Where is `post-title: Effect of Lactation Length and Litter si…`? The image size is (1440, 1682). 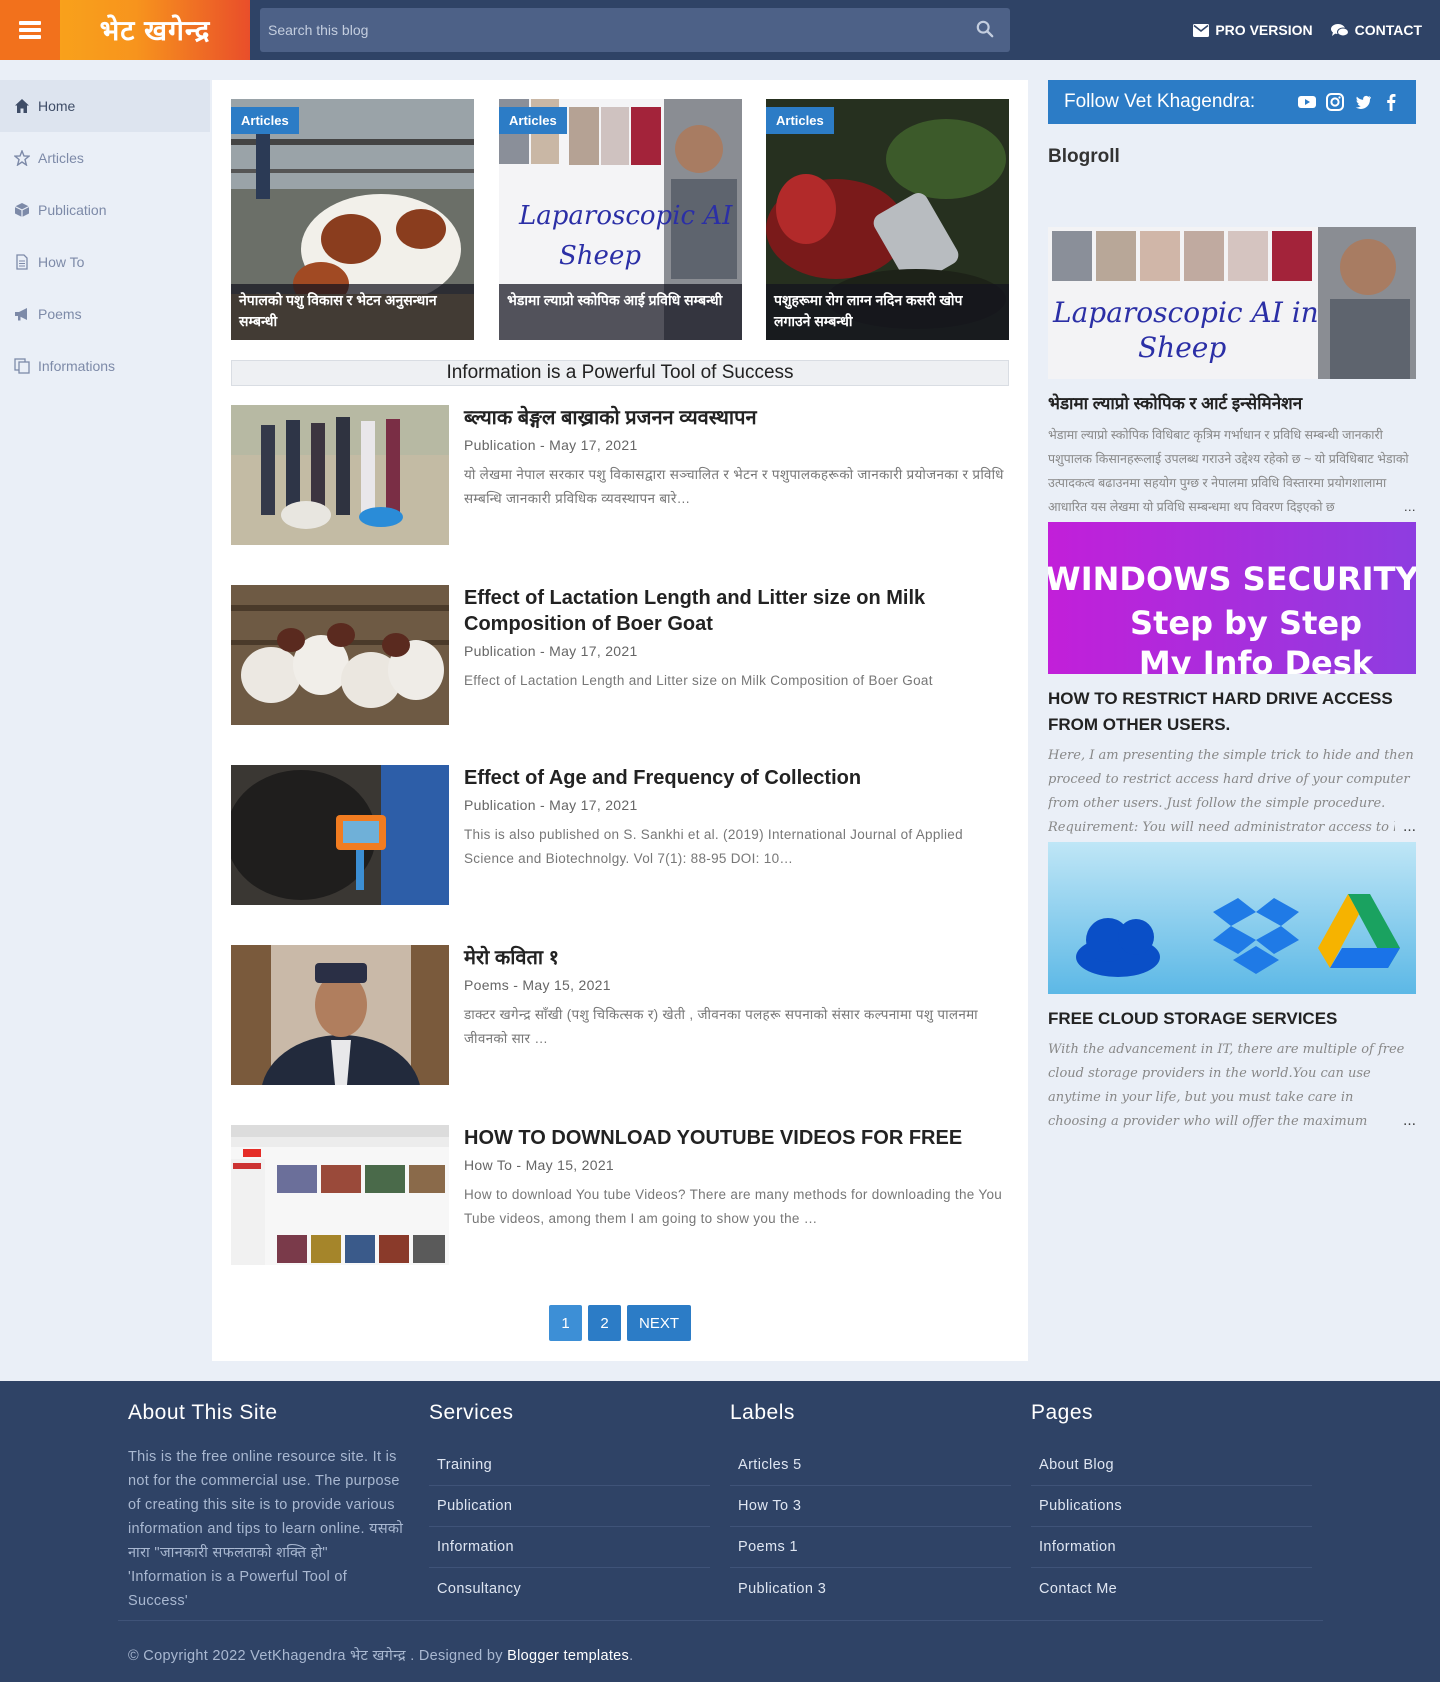 post-title: Effect of Lactation Length and Litter si… is located at coordinates (736, 611).